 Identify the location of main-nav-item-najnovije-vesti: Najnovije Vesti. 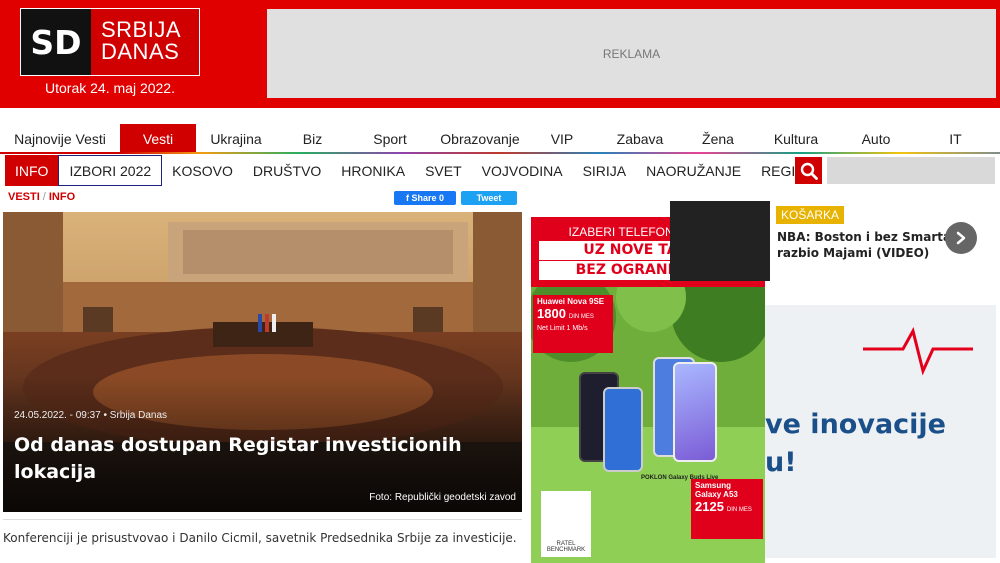
(60, 139).